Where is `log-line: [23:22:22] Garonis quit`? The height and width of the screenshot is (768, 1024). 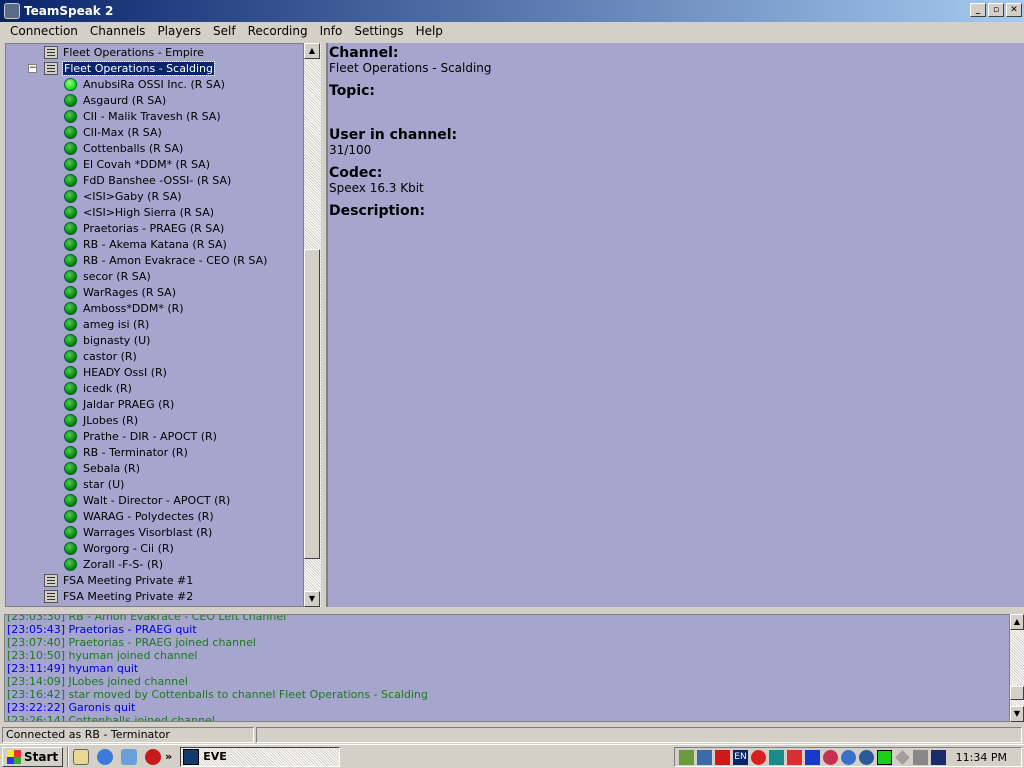 log-line: [23:22:22] Garonis quit is located at coordinates (71, 707).